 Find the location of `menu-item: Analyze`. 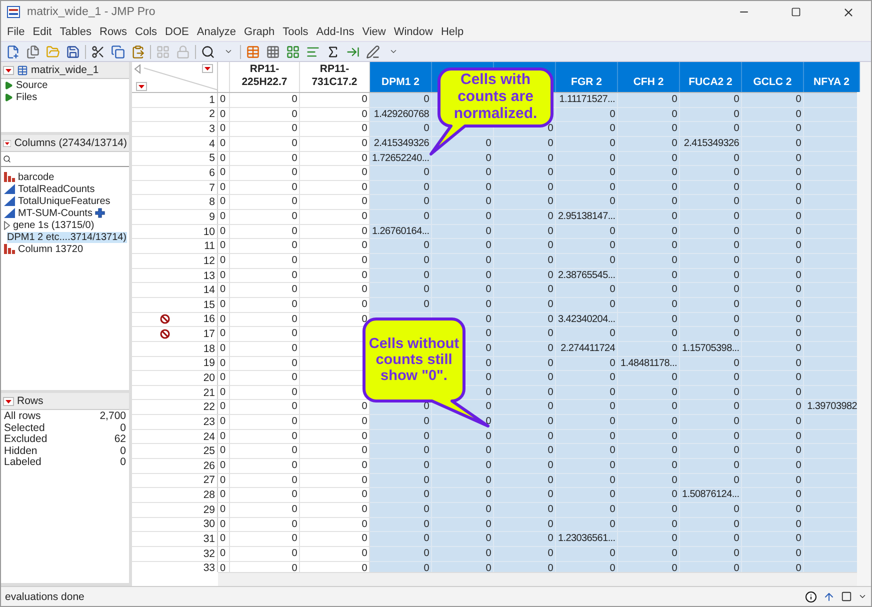

menu-item: Analyze is located at coordinates (216, 32).